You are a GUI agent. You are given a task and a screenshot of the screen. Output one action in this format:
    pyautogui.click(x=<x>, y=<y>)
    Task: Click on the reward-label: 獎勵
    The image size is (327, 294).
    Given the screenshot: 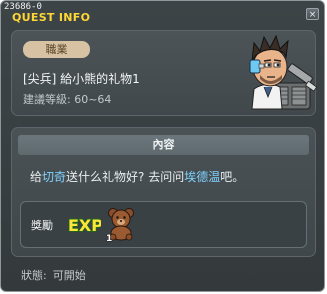 What is the action you would take?
    pyautogui.click(x=42, y=225)
    